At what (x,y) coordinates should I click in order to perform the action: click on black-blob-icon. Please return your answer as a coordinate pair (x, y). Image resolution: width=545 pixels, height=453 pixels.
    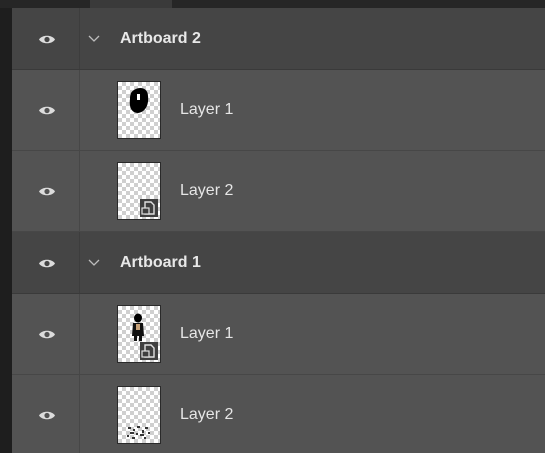
    Looking at the image, I should click on (139, 100).